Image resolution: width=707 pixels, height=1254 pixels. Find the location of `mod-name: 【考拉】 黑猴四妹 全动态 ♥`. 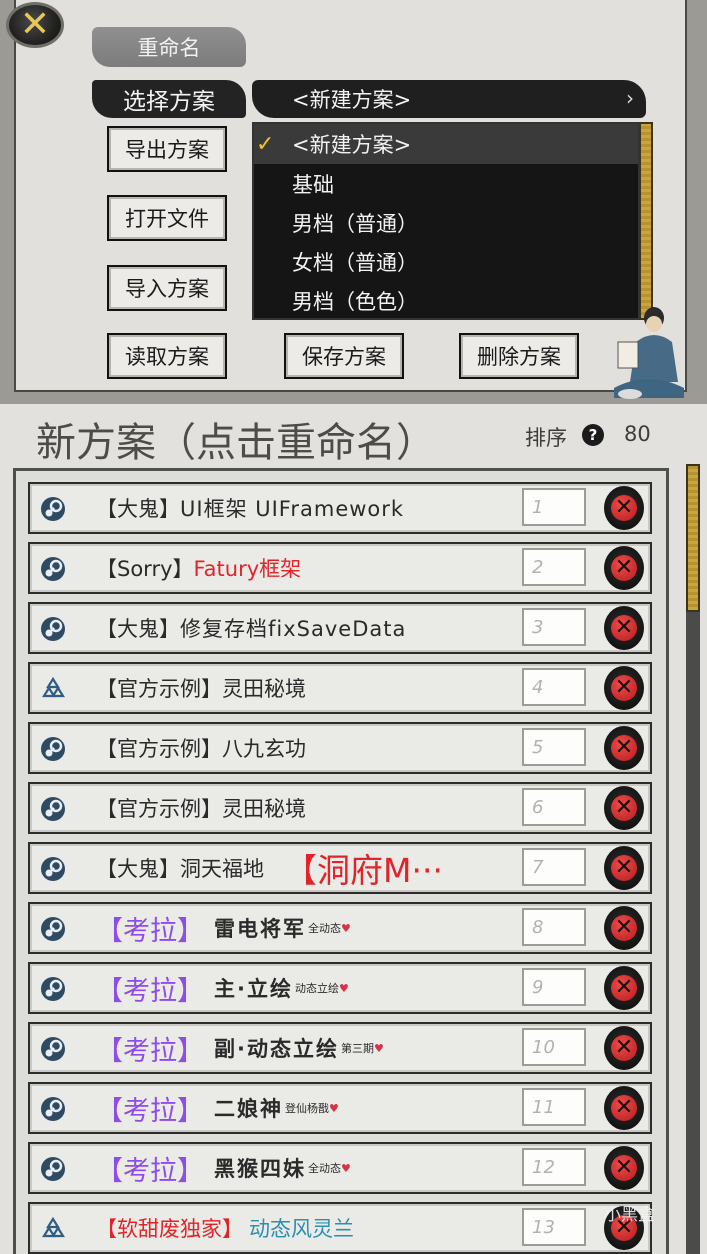

mod-name: 【考拉】 黑猴四妹 全动态 ♥ is located at coordinates (223, 1171).